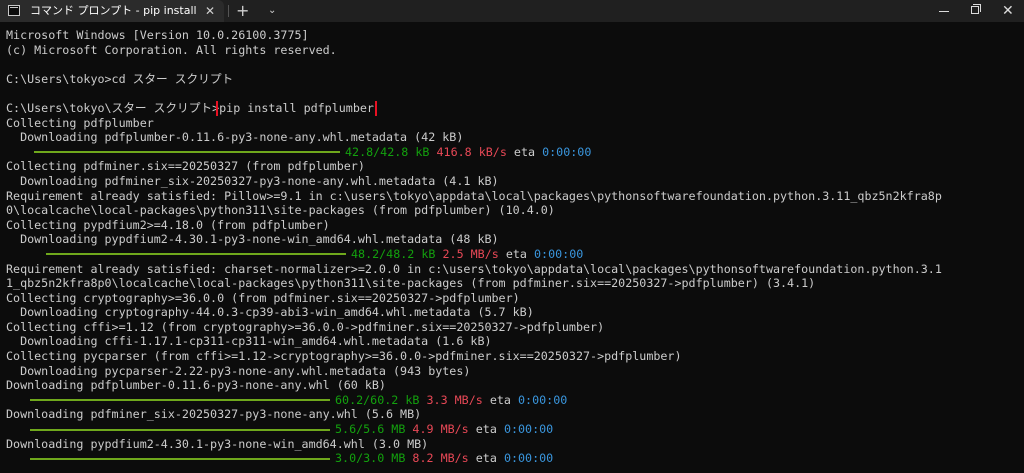 This screenshot has width=1024, height=473. What do you see at coordinates (377, 399) in the screenshot?
I see `progress-size: 60.2/60.2 kB` at bounding box center [377, 399].